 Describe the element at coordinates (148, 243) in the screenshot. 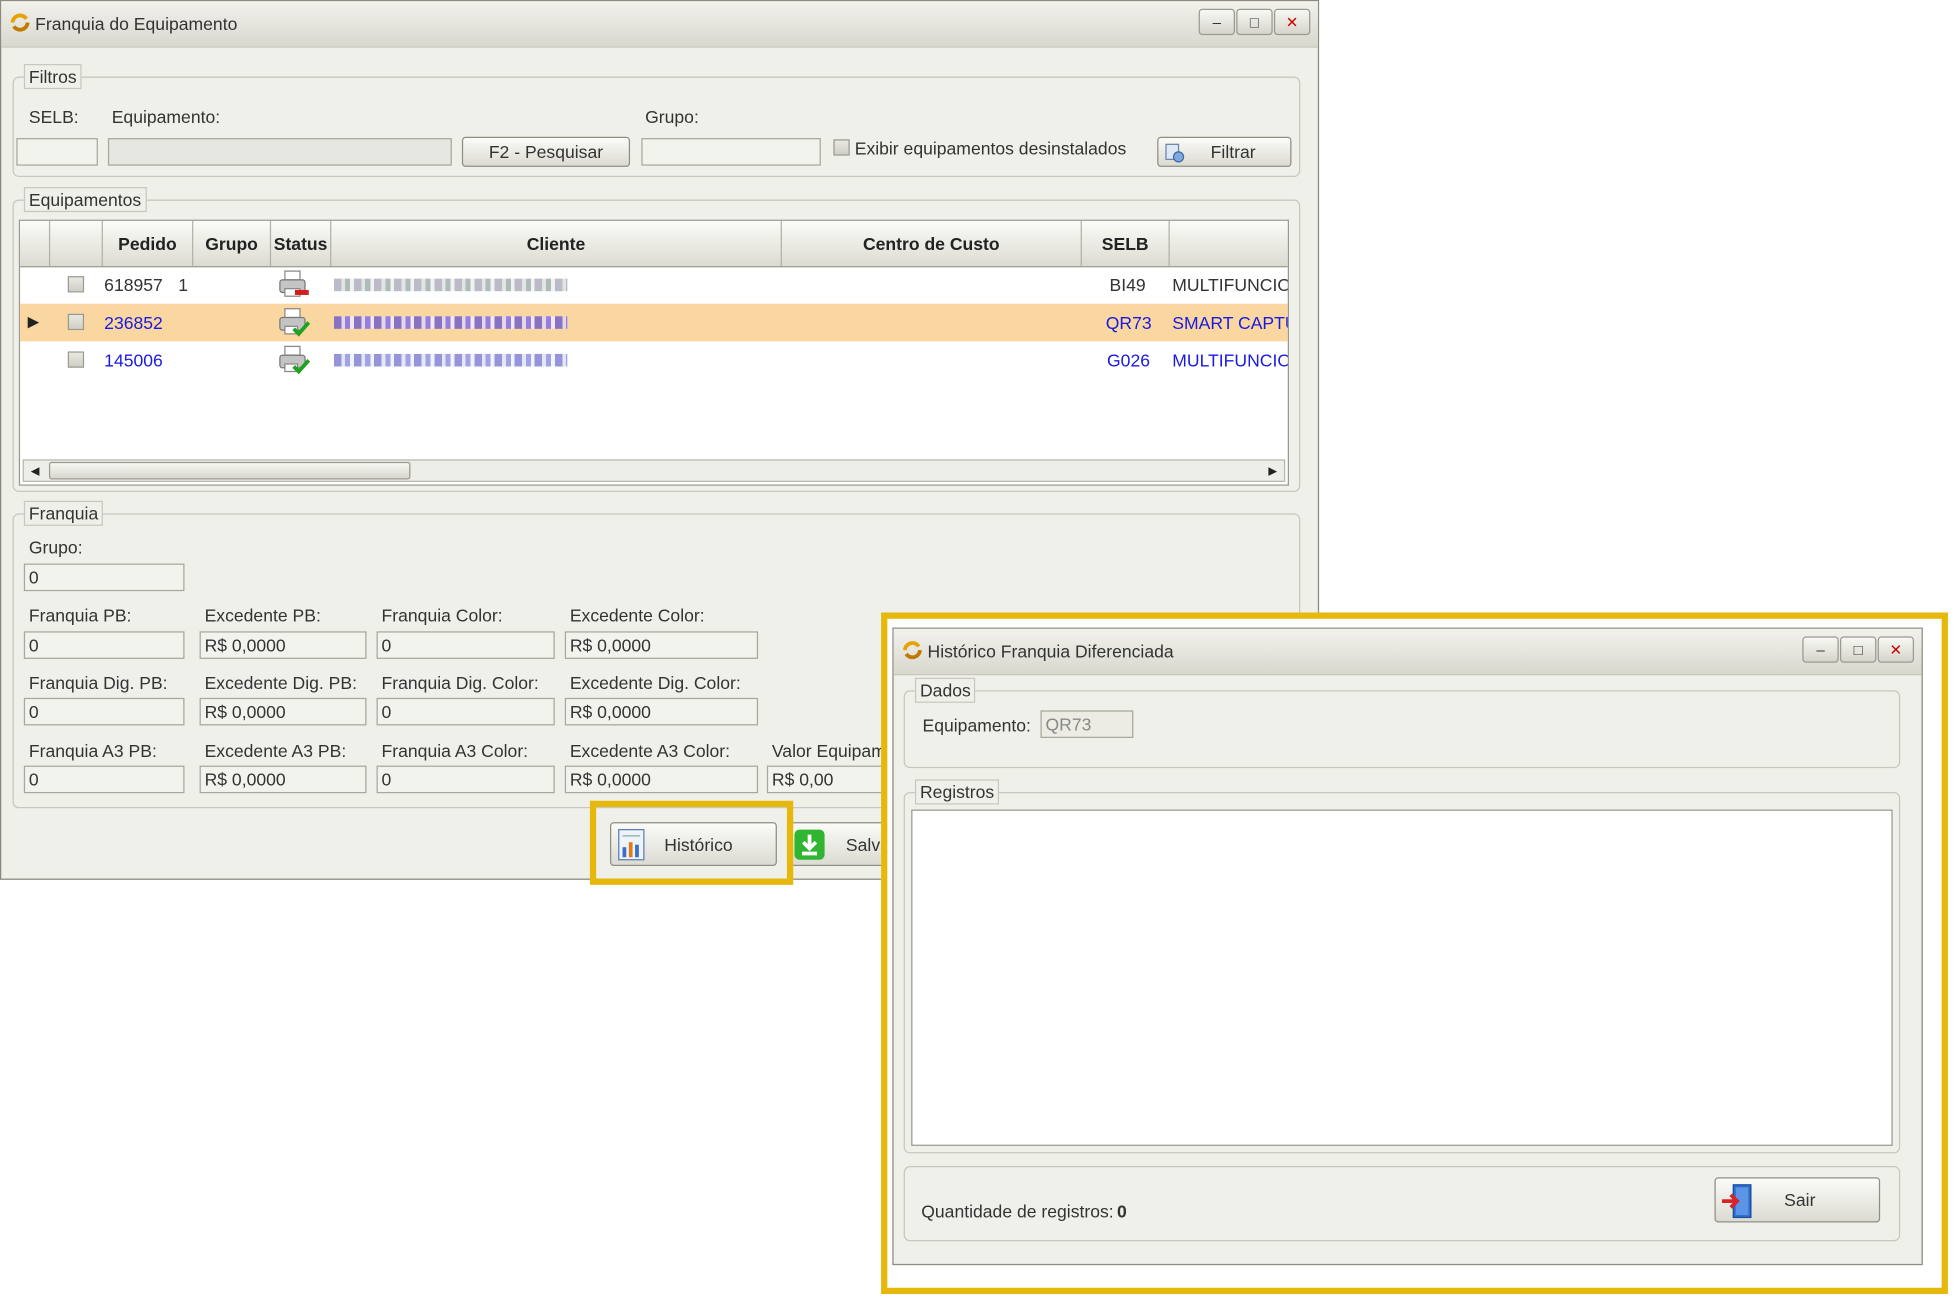

I see `column-header-pedido: Pedido` at that location.